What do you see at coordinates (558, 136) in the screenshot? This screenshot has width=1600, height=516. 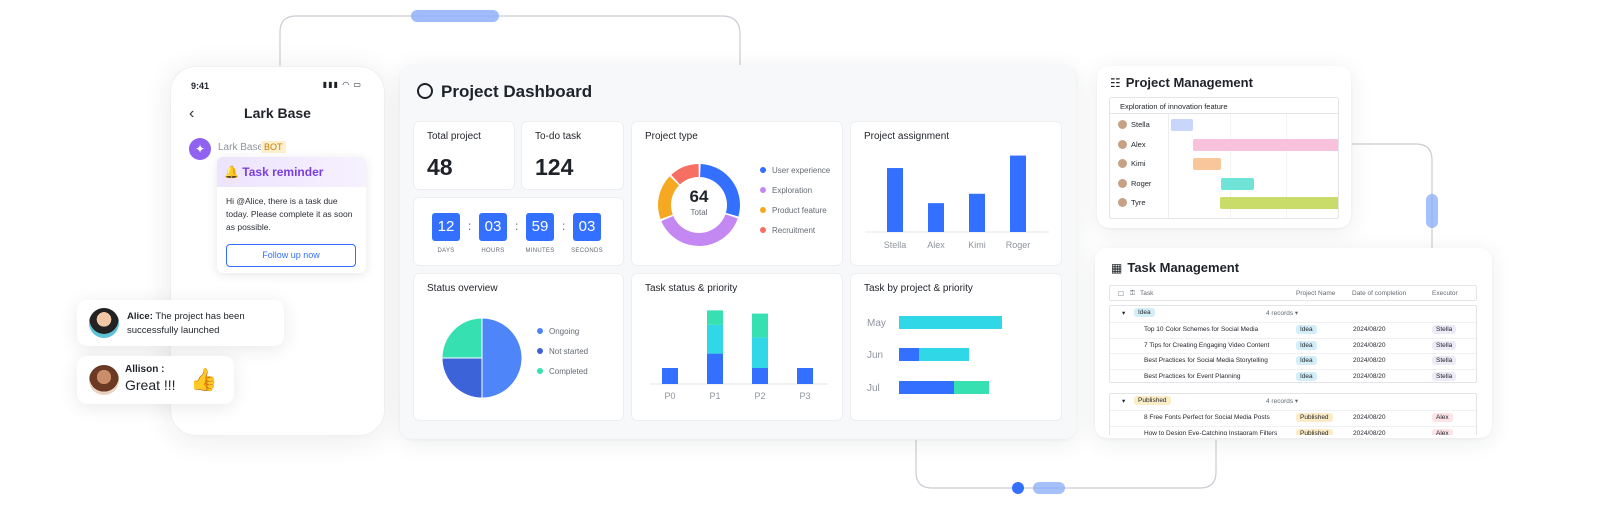 I see `card-label: To-do task` at bounding box center [558, 136].